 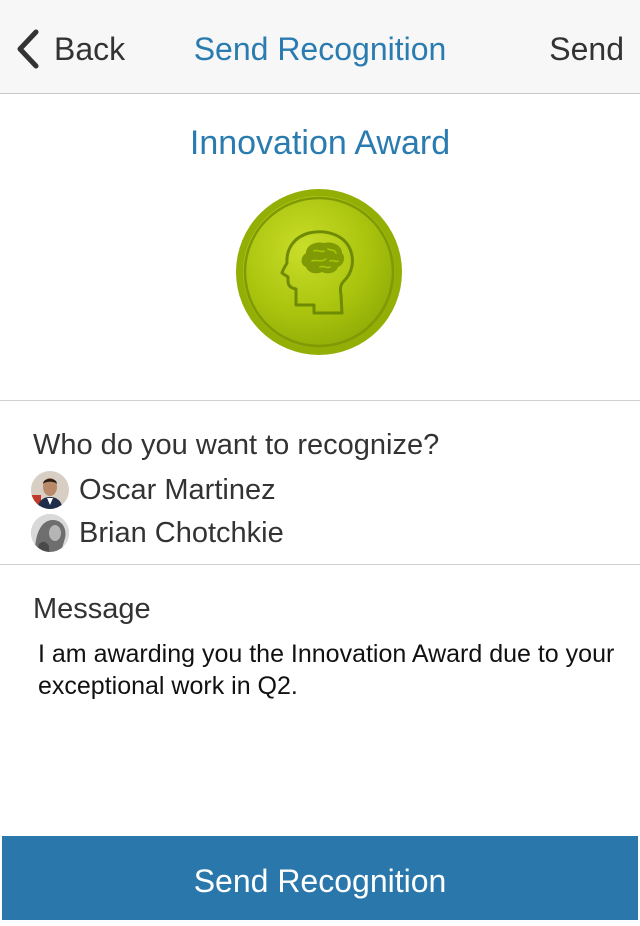 I want to click on message-label: Message, so click(x=92, y=609).